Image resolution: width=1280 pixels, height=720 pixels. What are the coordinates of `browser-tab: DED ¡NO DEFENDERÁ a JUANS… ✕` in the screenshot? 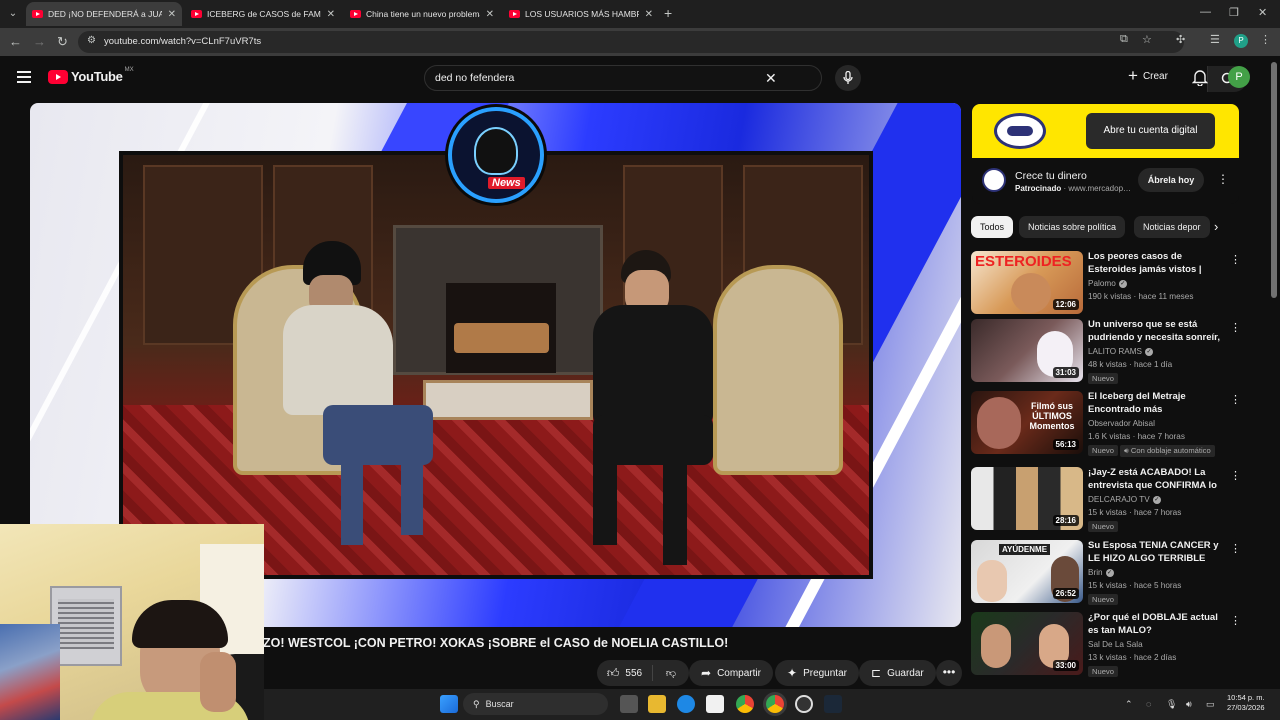 It's located at (104, 14).